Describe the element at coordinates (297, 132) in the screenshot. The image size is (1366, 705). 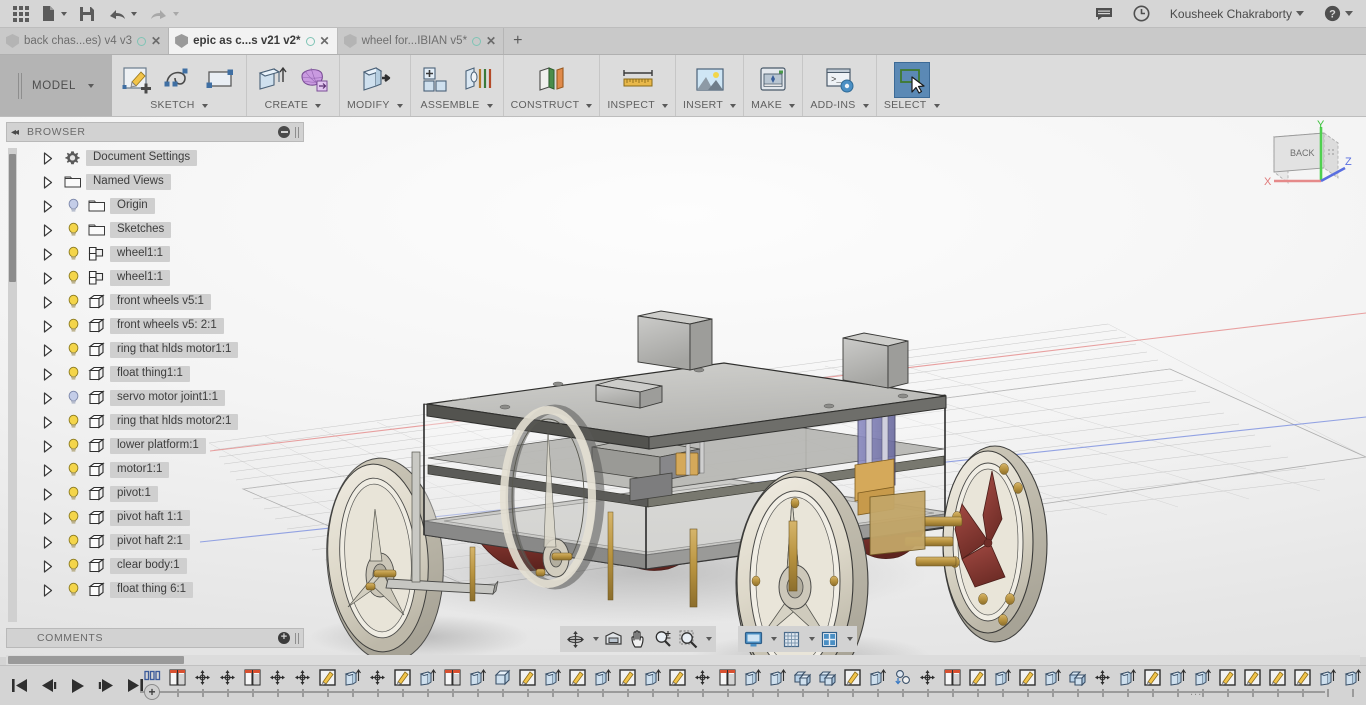
I see `panel-resize-handle` at that location.